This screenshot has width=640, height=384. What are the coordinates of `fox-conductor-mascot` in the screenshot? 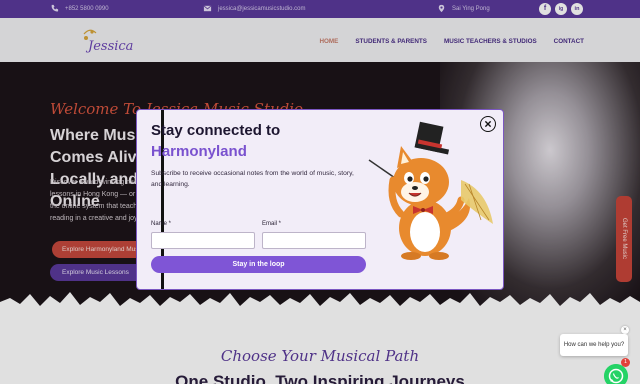 It's located at (430, 190).